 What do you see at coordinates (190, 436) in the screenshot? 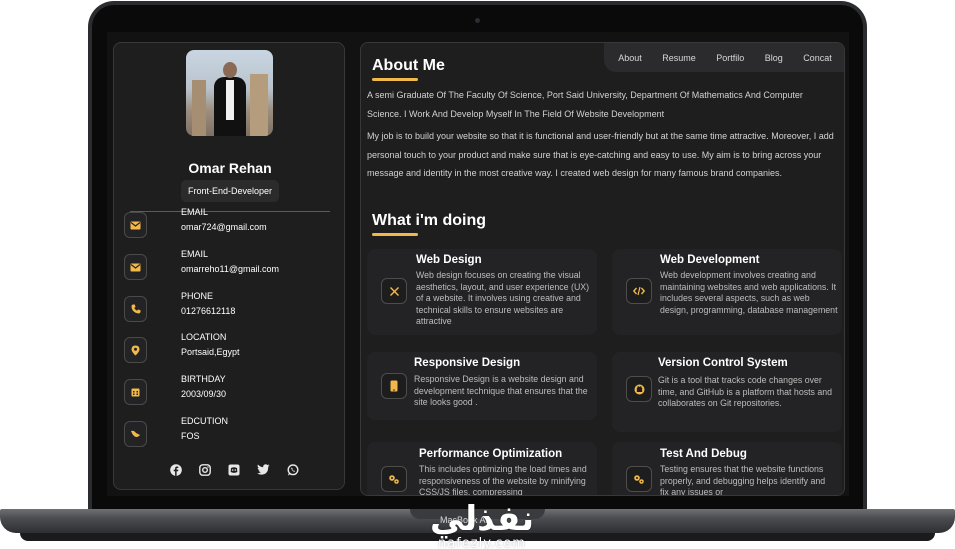
I see `contact-value: FOS` at bounding box center [190, 436].